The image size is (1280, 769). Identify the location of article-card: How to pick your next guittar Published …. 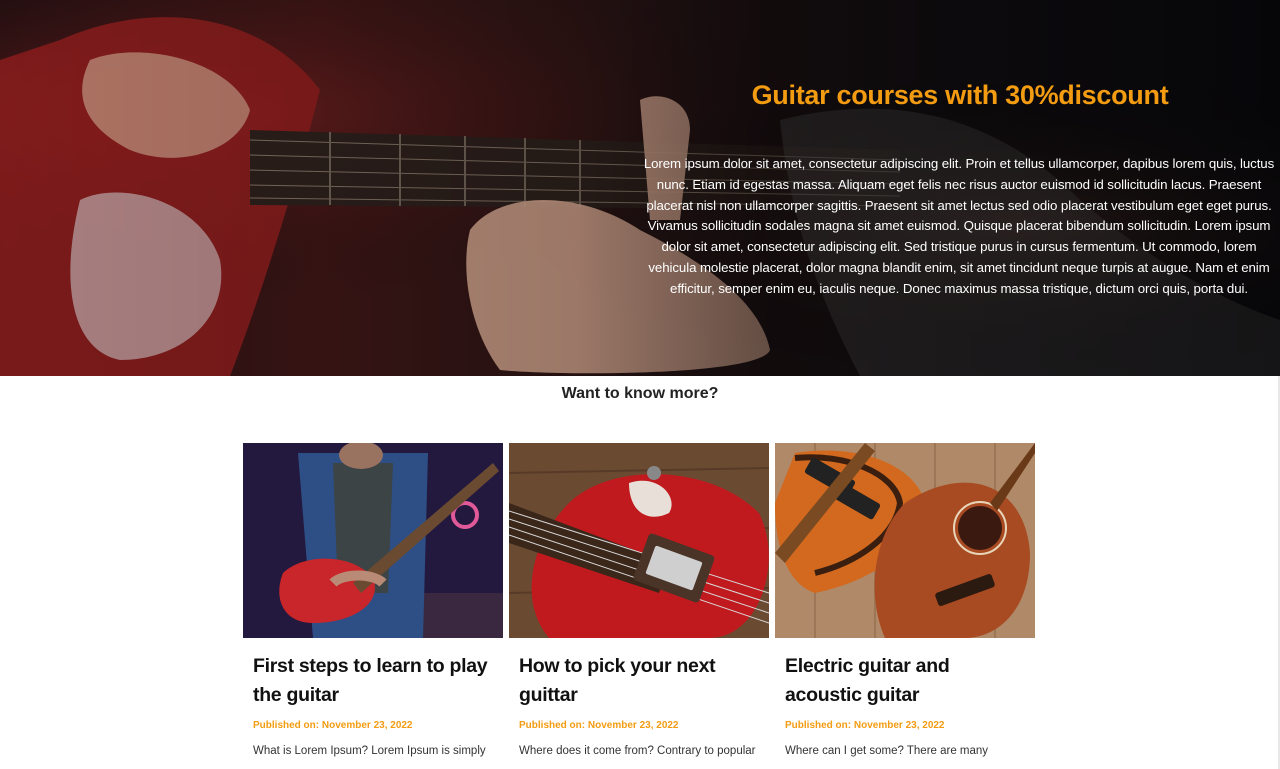
(639, 601).